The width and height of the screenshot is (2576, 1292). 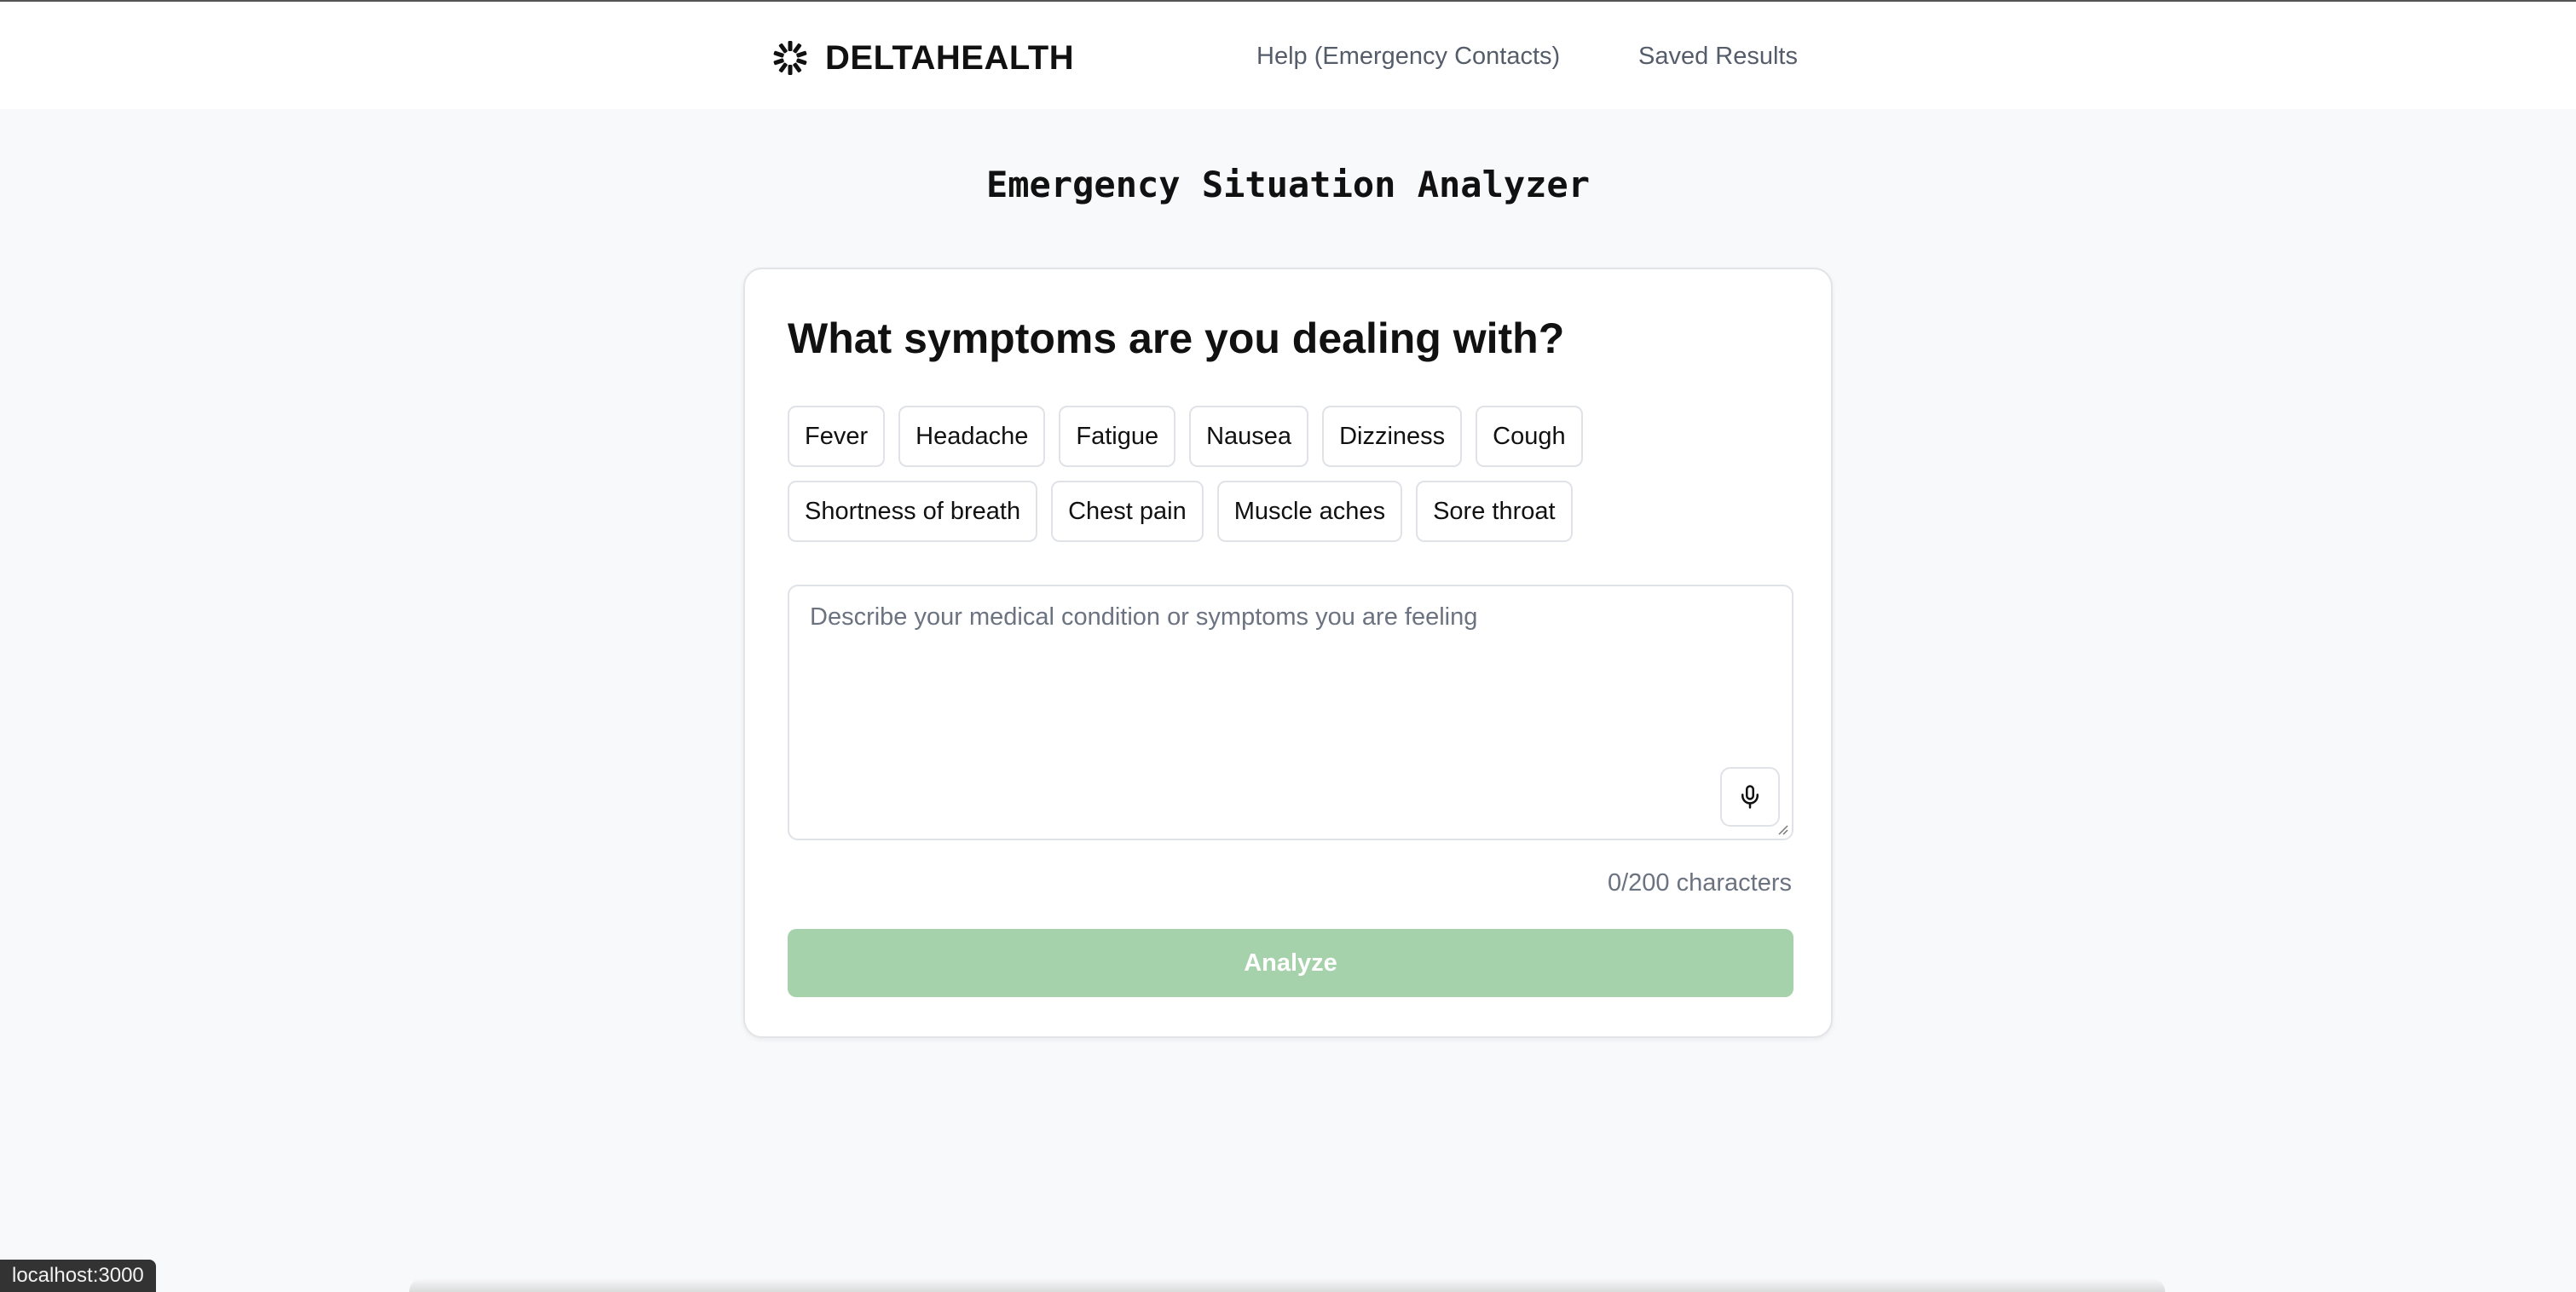 What do you see at coordinates (1290, 963) in the screenshot?
I see `analyze-button: Analyze` at bounding box center [1290, 963].